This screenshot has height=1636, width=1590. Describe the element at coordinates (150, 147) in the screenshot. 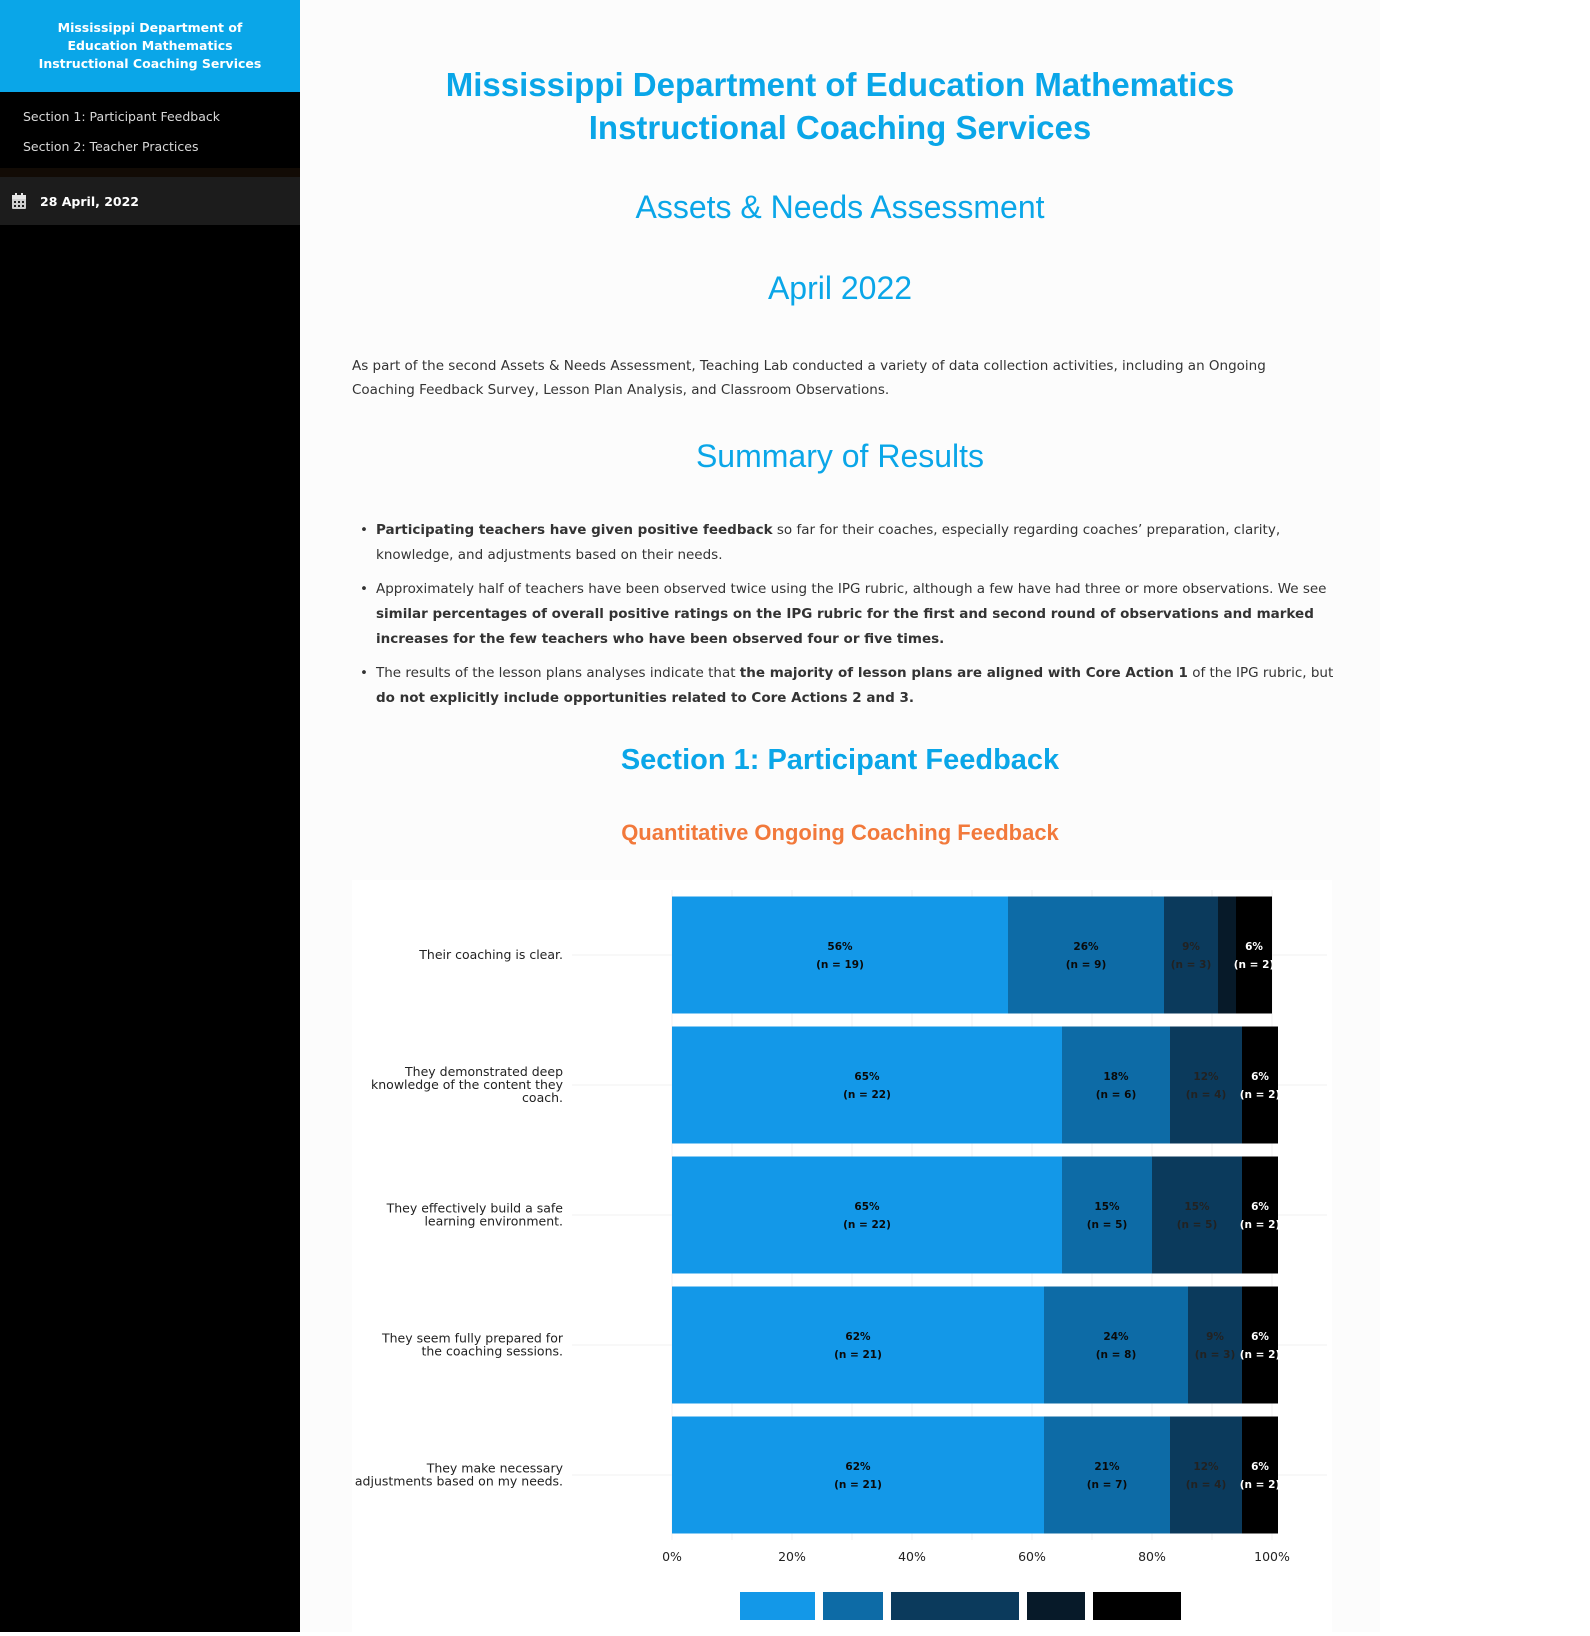

I see `sidebar-item-teacher-practices: Section 2: Teacher Practices` at that location.